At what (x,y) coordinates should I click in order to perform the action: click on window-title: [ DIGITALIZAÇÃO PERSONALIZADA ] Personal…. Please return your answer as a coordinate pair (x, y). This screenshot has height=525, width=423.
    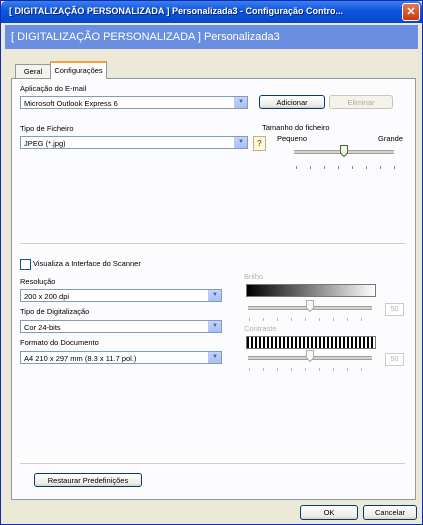
    Looking at the image, I should click on (176, 11).